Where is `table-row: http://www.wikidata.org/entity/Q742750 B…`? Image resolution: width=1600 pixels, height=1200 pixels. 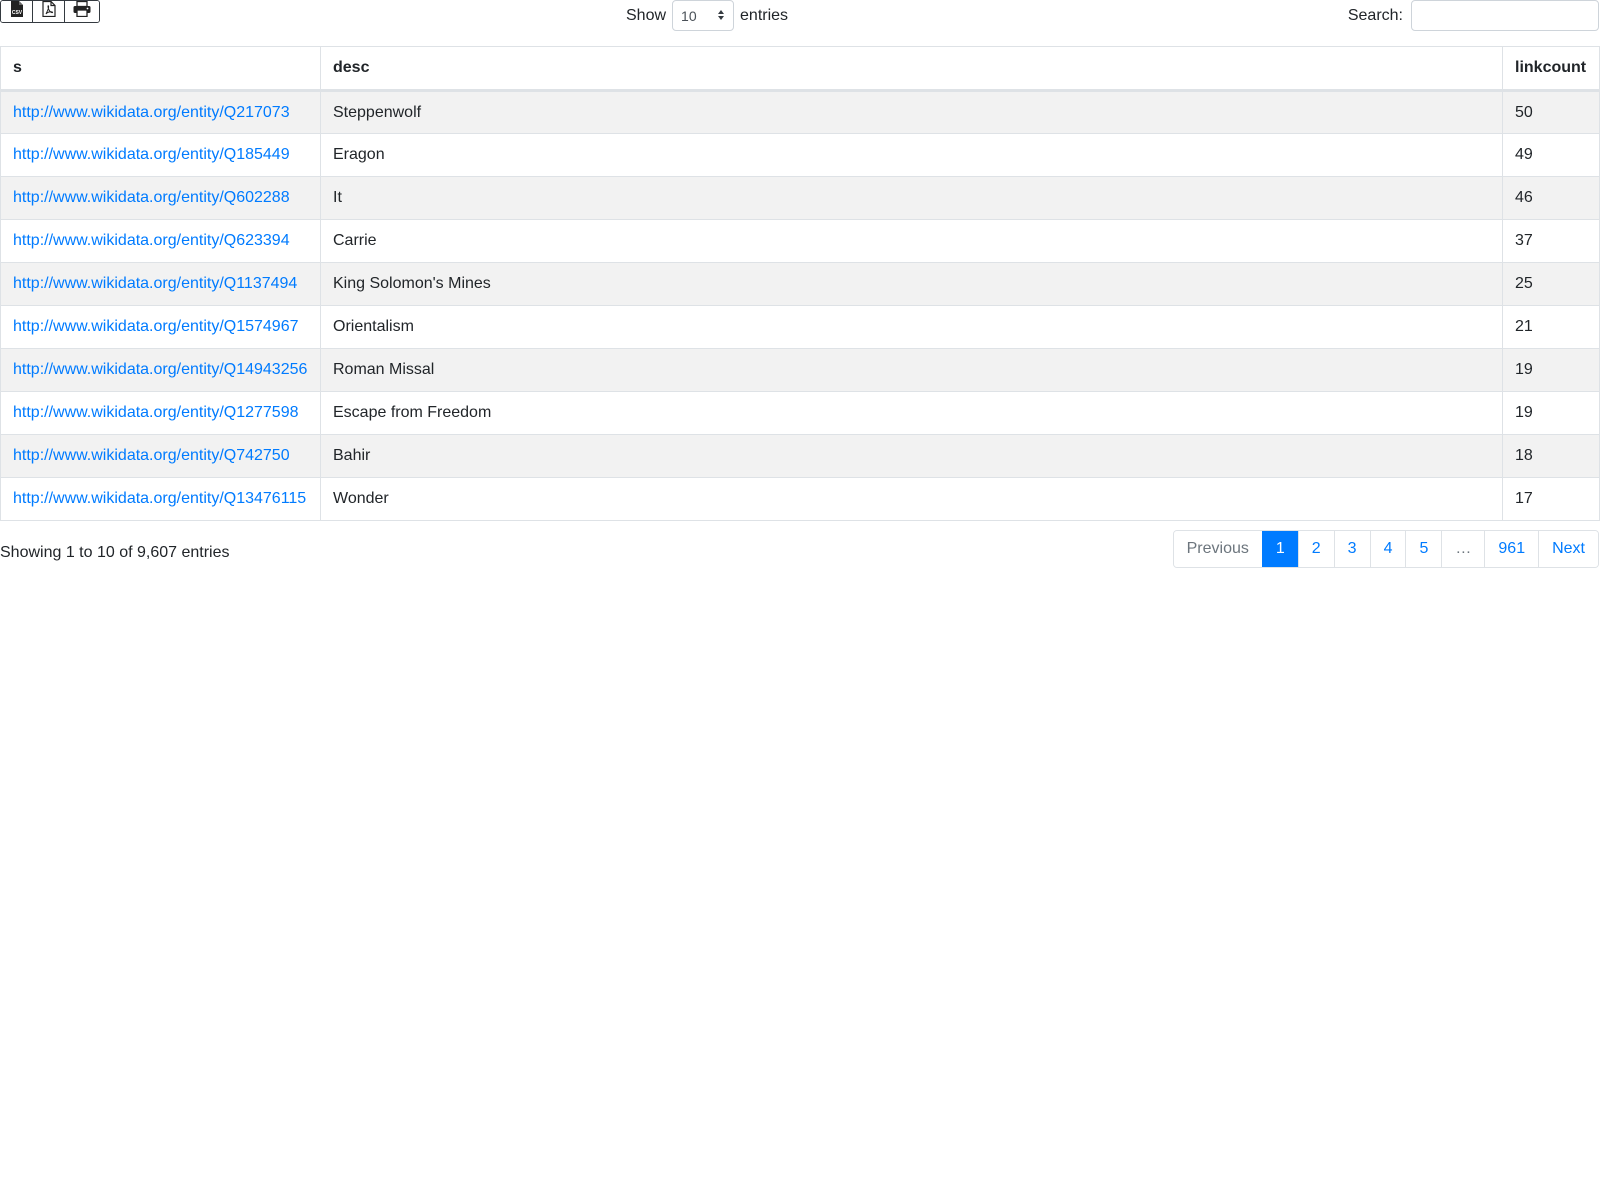 table-row: http://www.wikidata.org/entity/Q742750 B… is located at coordinates (800, 456).